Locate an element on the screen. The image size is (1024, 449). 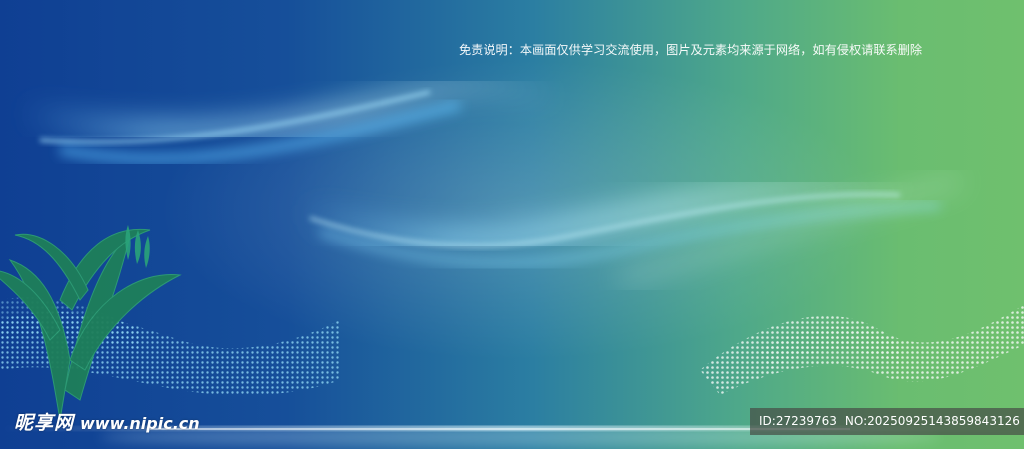
watermark-brand: 昵享网 is located at coordinates (44, 423).